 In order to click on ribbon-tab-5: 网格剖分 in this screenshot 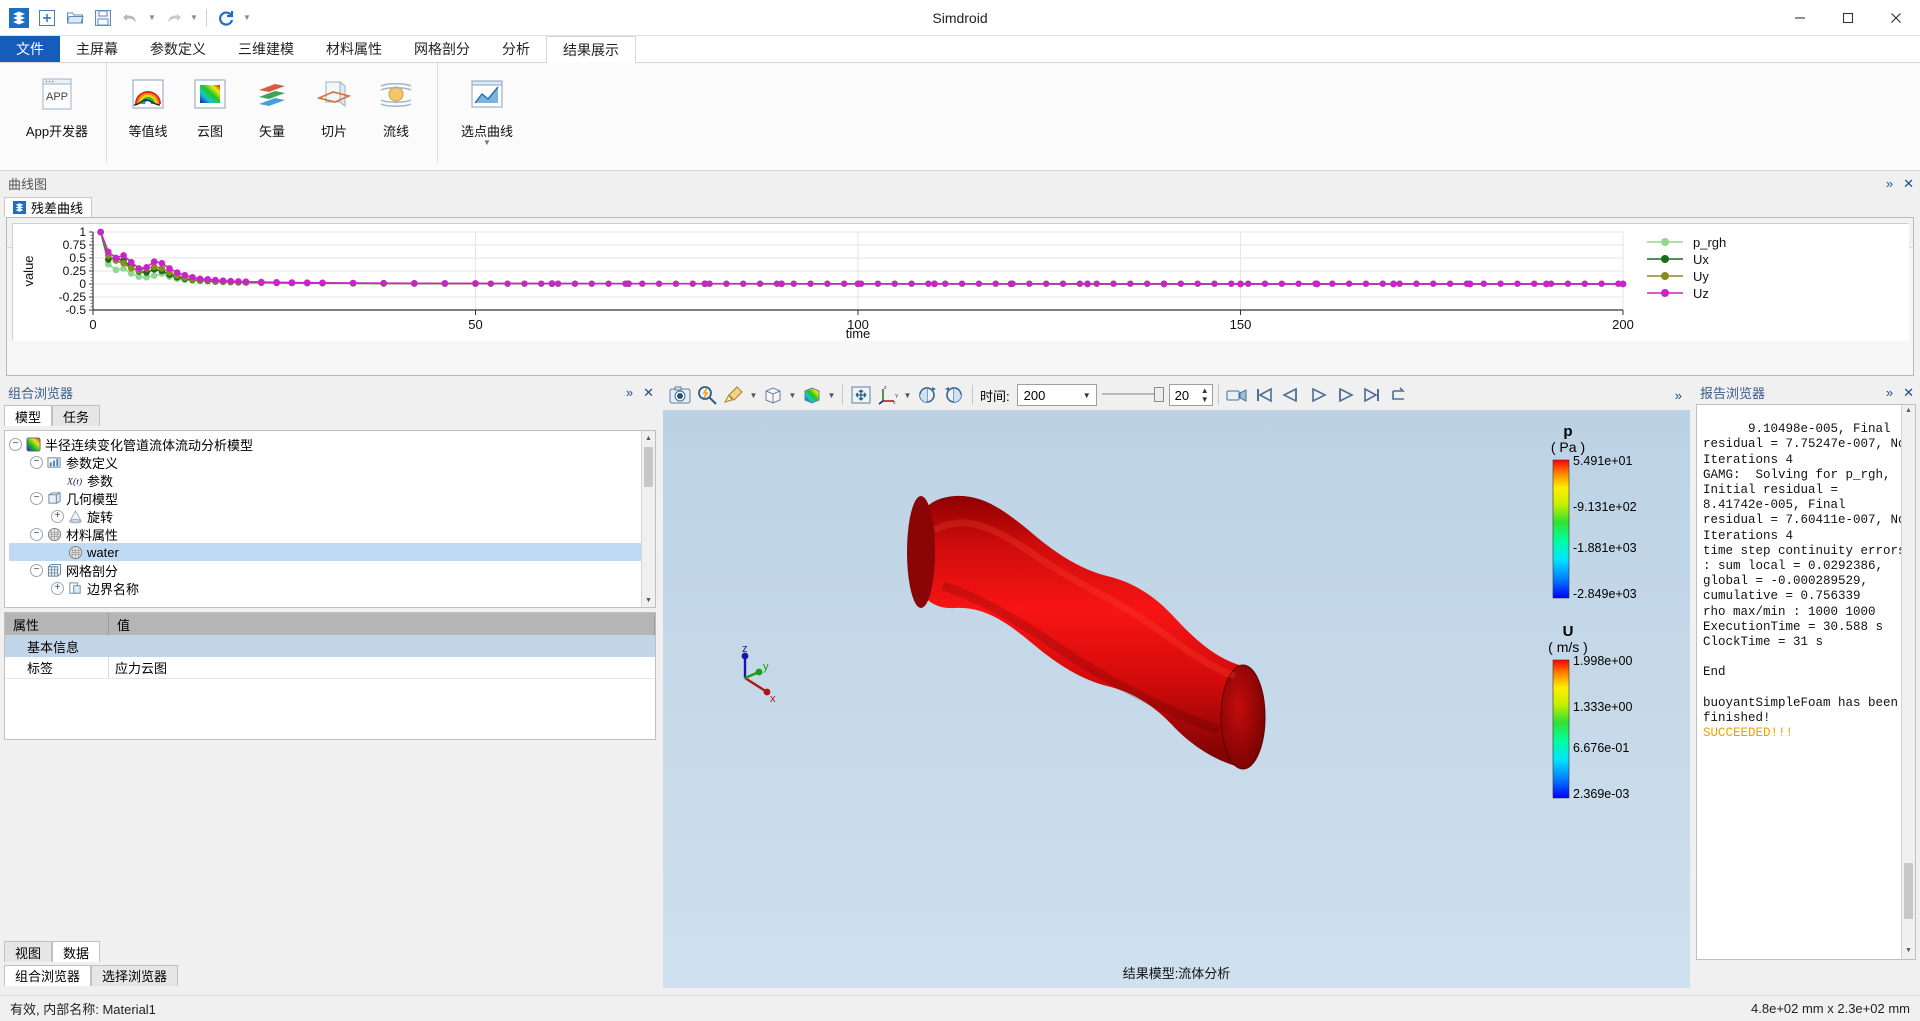, I will do `click(442, 49)`.